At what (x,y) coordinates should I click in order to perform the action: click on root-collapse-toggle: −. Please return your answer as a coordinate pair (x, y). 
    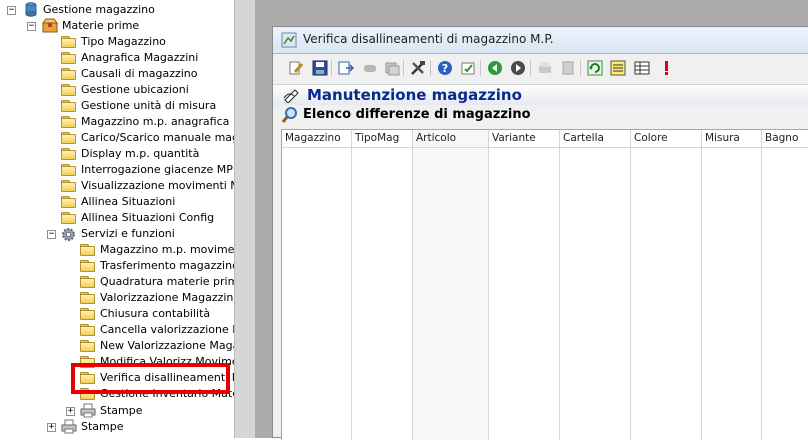
    Looking at the image, I should click on (11, 10).